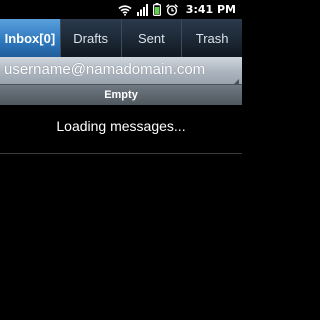  I want to click on list-divider, so click(121, 153).